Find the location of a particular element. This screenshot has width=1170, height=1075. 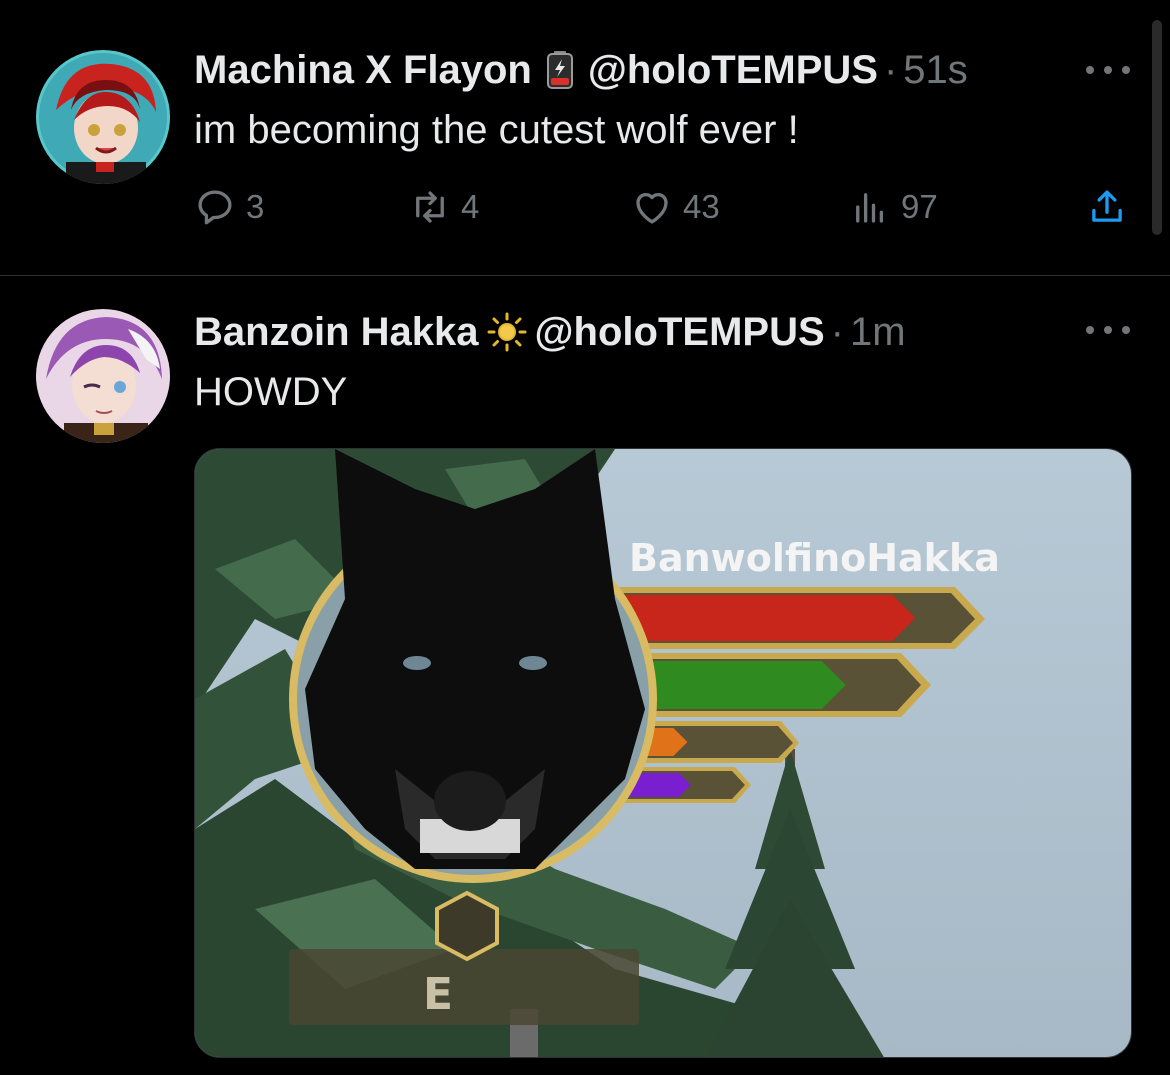

stamina-bar is located at coordinates (735, 685).